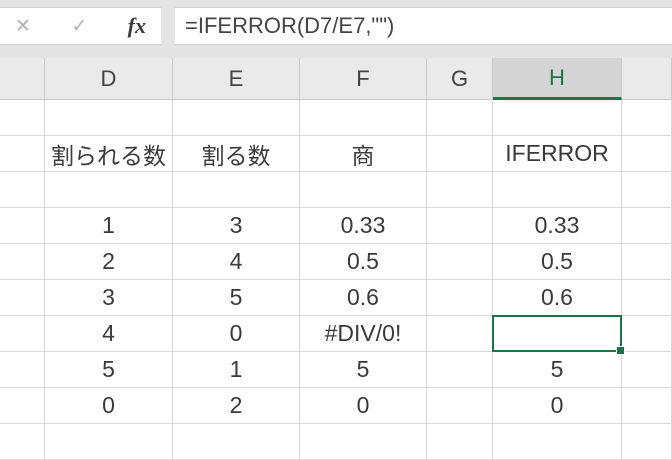 This screenshot has width=672, height=460. I want to click on formula-input: =IFERROR(D7/E7,""), so click(423, 26).